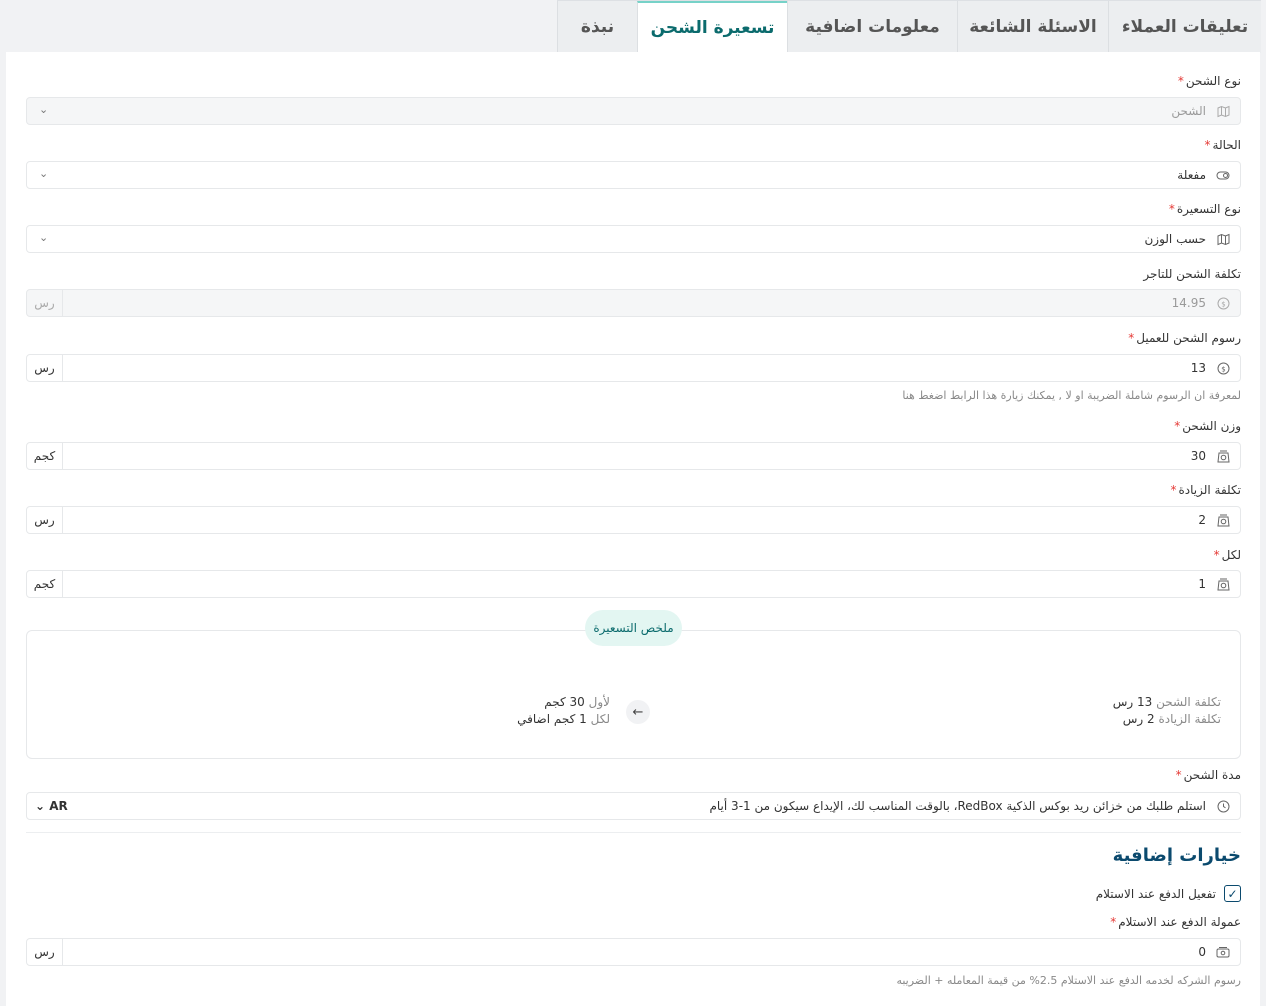  I want to click on summary-per-weight: لكل 1 كجم اضافي, so click(563, 719).